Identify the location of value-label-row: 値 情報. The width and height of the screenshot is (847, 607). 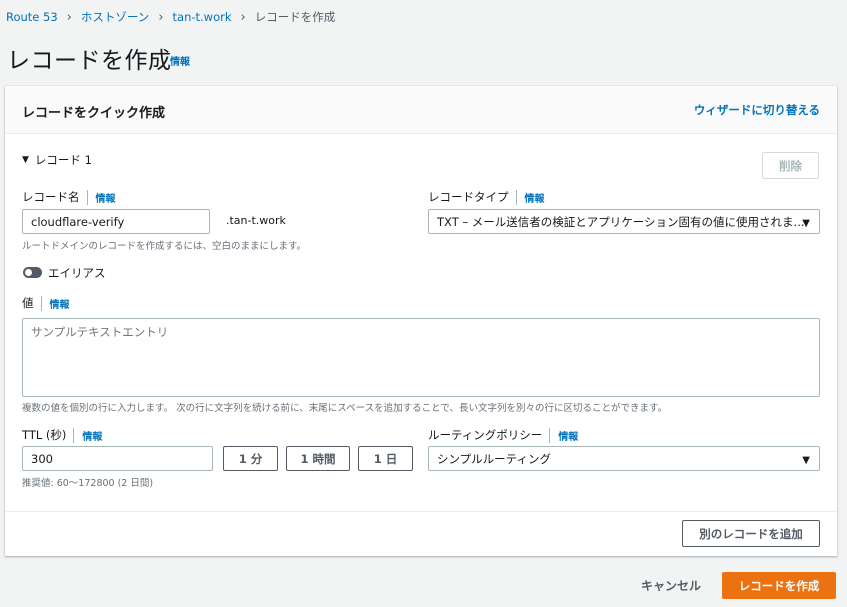
(46, 303).